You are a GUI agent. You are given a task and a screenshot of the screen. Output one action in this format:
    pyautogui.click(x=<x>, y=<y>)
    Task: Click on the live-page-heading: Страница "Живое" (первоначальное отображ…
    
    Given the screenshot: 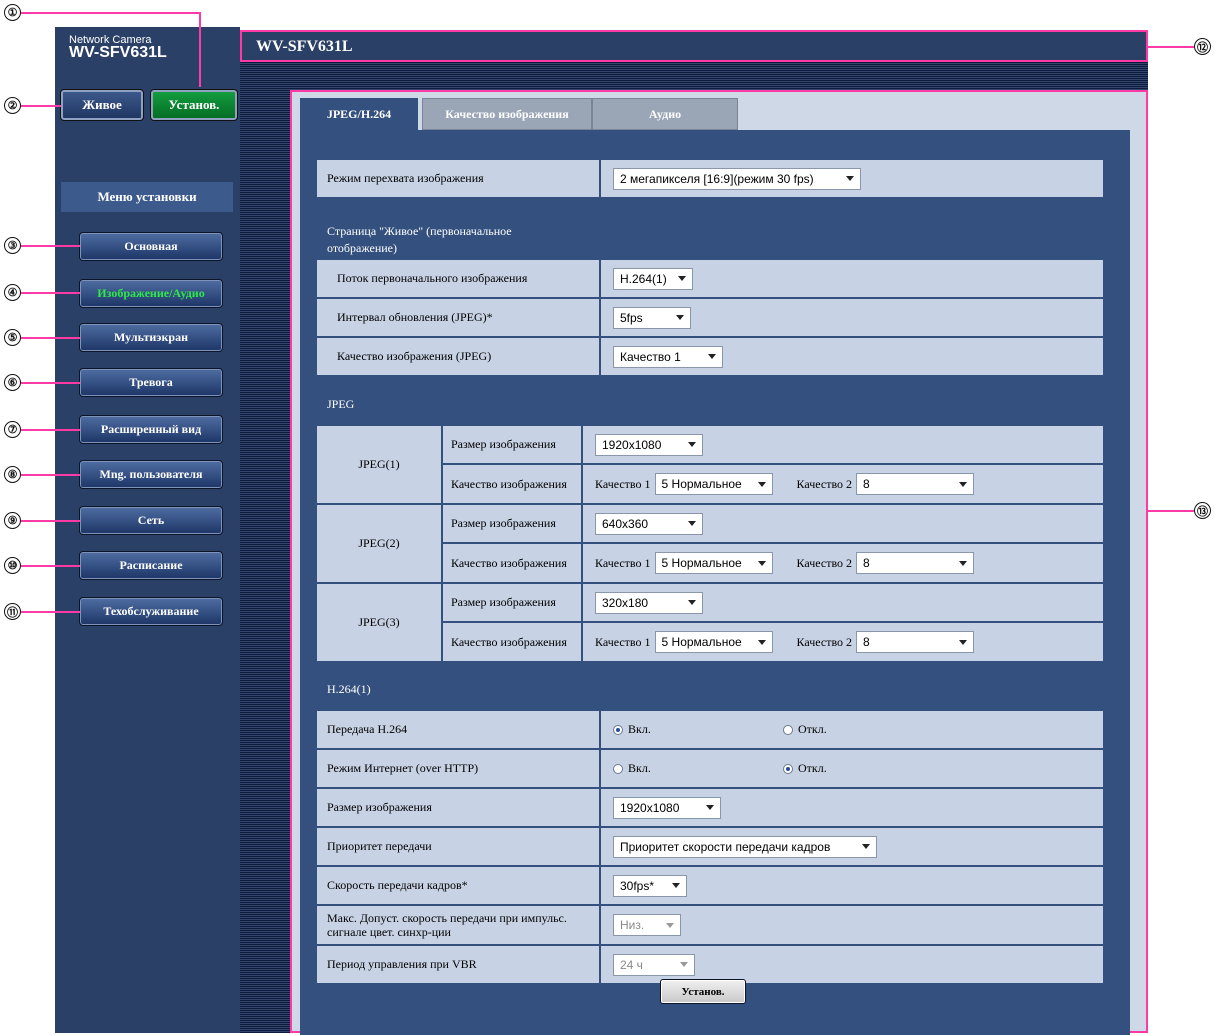 What is the action you would take?
    pyautogui.click(x=710, y=239)
    